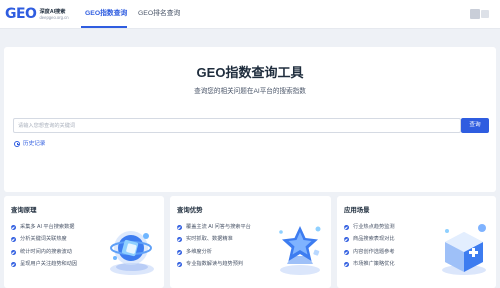  Describe the element at coordinates (357, 210) in the screenshot. I see `card-title: 应用场景` at that location.